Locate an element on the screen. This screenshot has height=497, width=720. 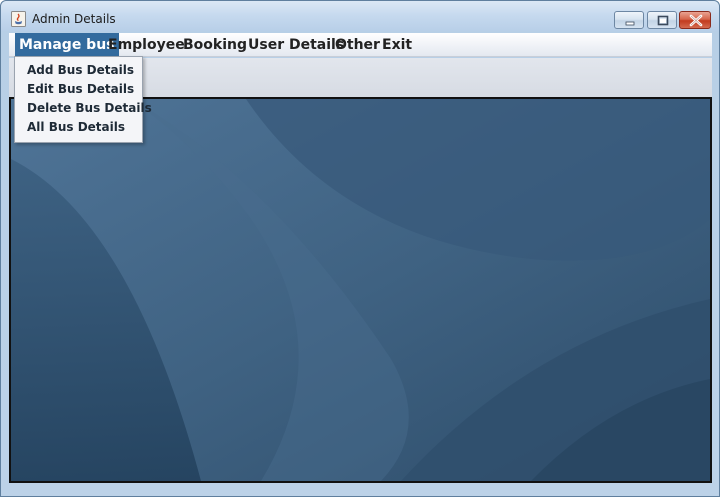
close-icon is located at coordinates (696, 20).